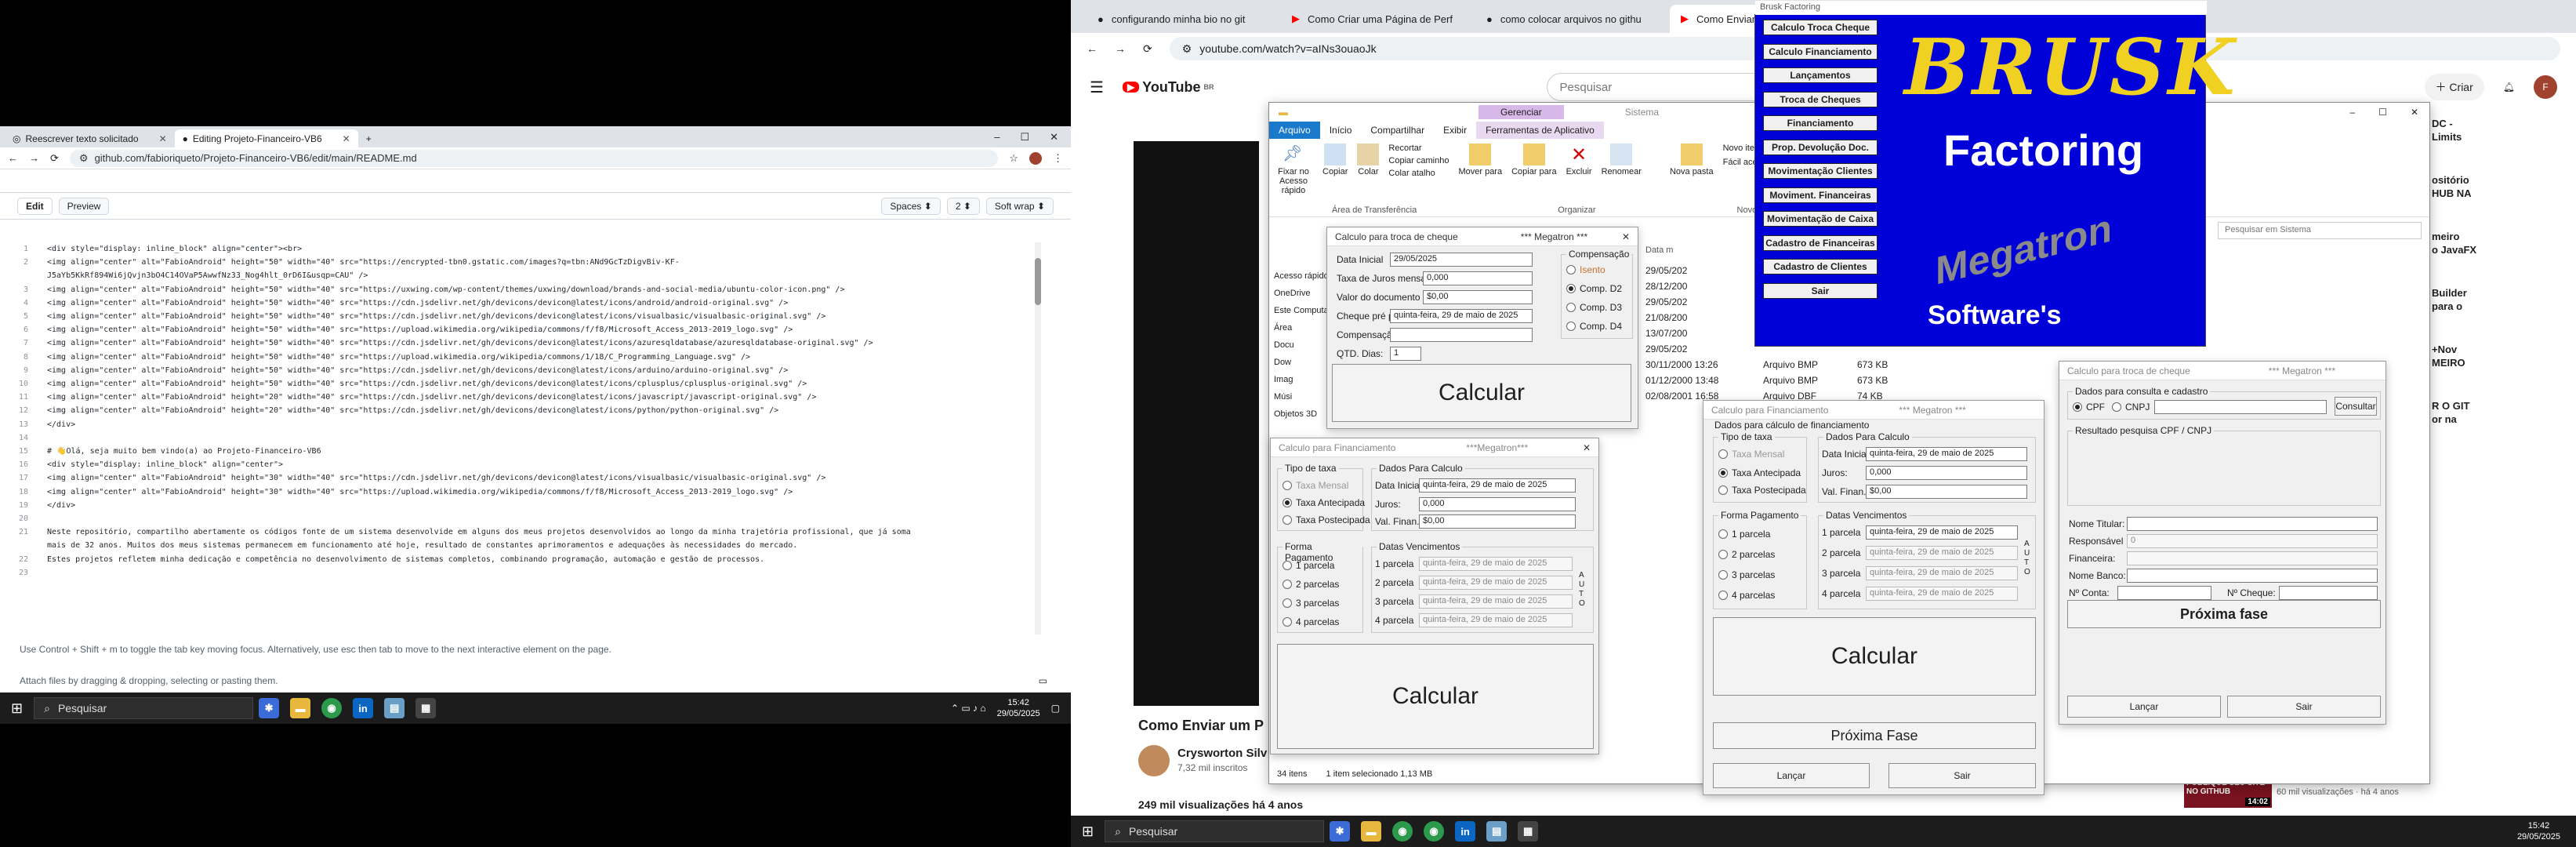 The height and width of the screenshot is (847, 2576). Describe the element at coordinates (1659, 250) in the screenshot. I see `date-column-header: Data m` at that location.